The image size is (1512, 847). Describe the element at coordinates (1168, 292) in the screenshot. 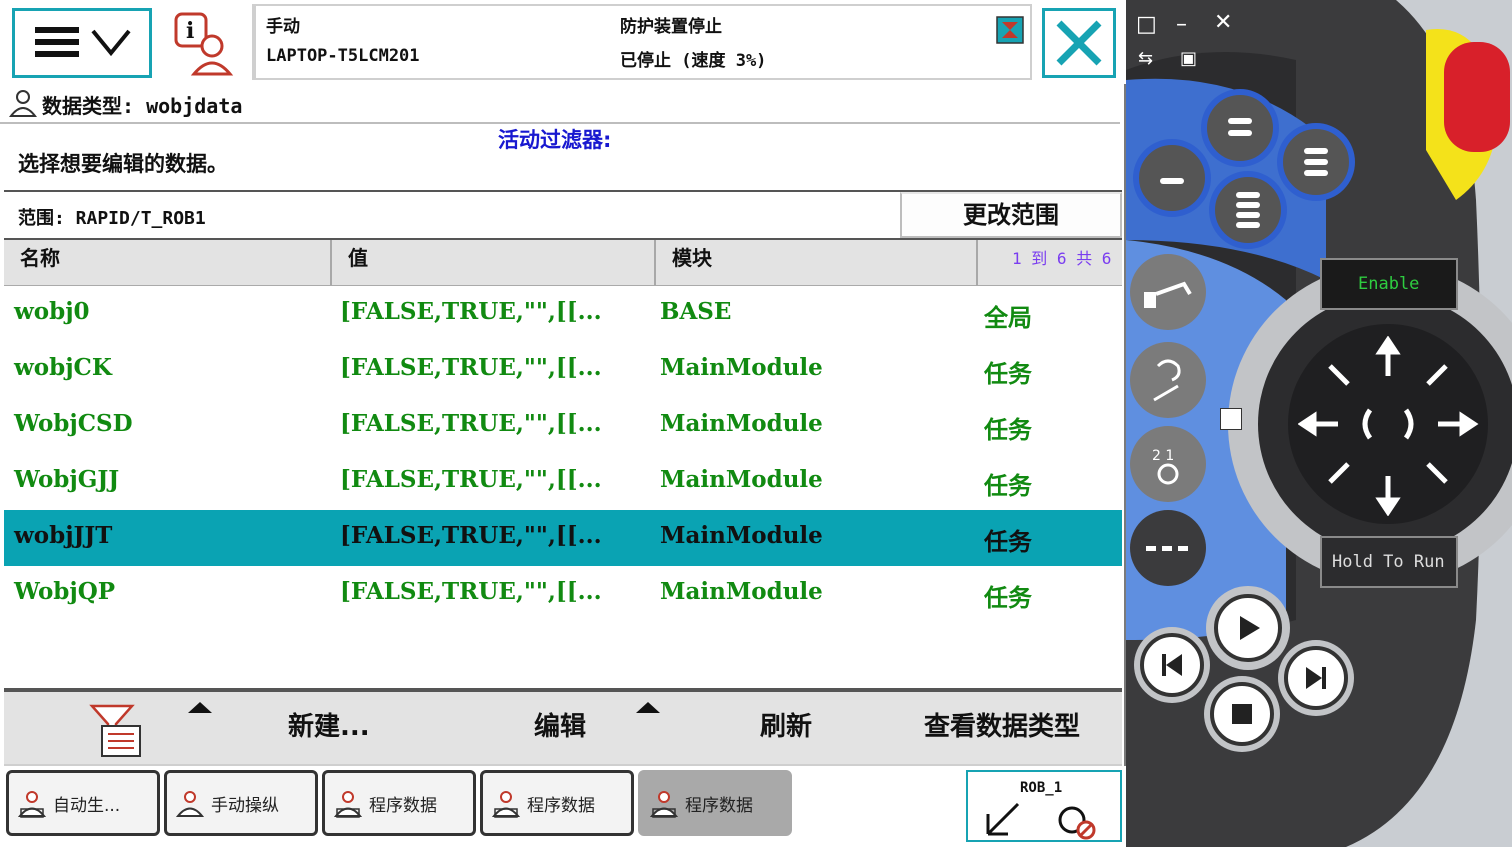

I see `mechanical-unit-select-icon` at that location.